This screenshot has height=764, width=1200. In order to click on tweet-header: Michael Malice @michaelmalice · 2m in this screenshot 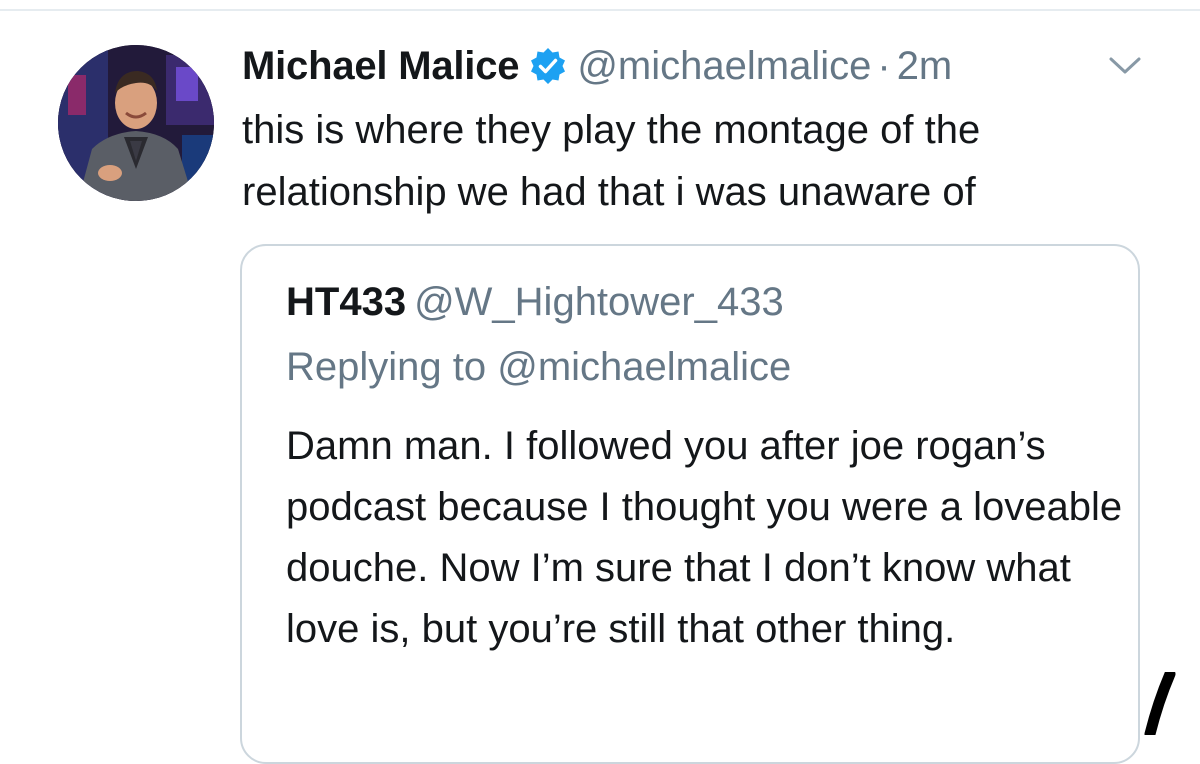, I will do `click(597, 66)`.